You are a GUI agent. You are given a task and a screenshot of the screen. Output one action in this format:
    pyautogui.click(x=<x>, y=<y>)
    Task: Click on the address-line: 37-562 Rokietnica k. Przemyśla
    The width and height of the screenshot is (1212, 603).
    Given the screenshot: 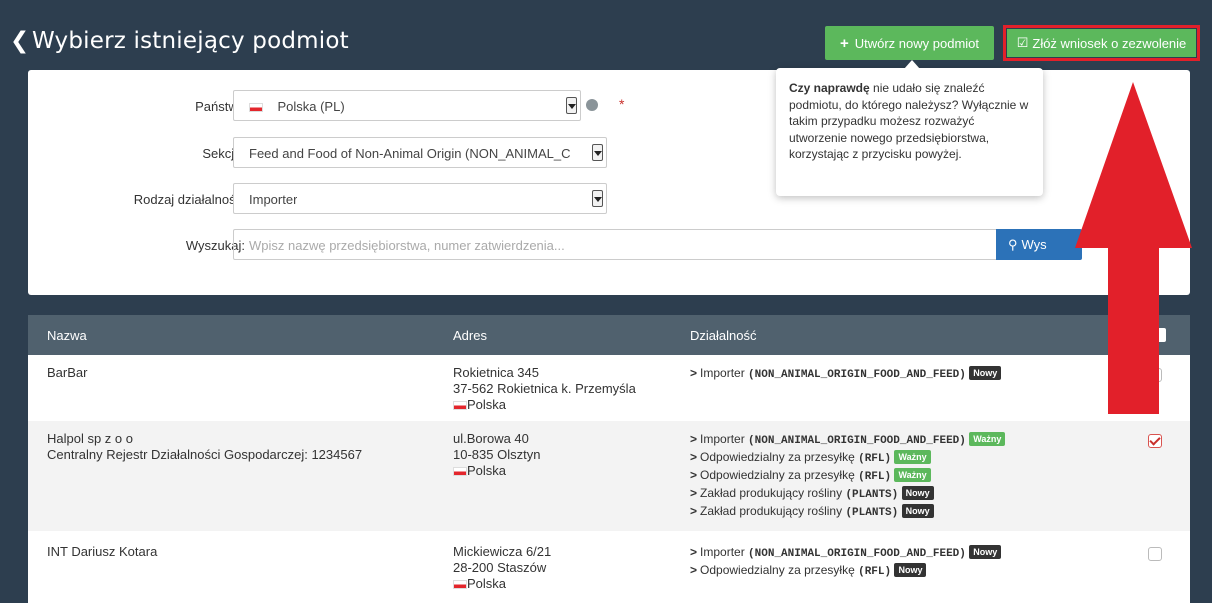 What is the action you would take?
    pyautogui.click(x=544, y=388)
    